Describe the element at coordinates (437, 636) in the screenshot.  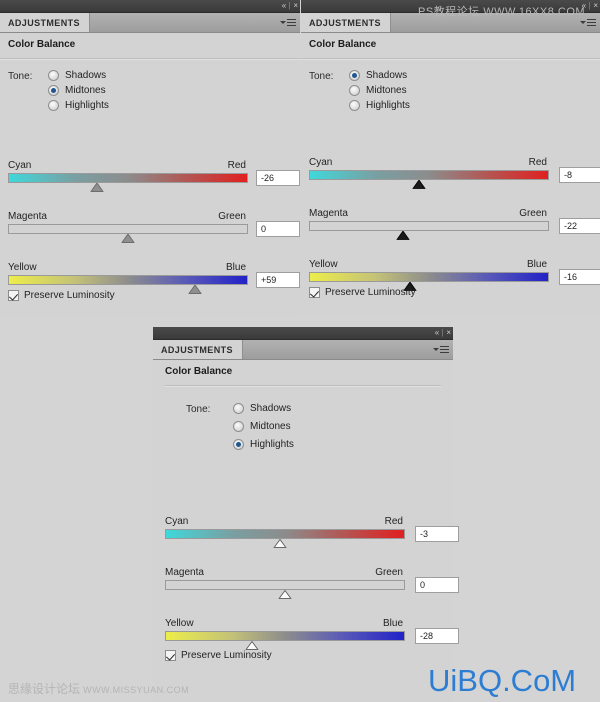
I see `slider-yellow-blue-value: -28` at that location.